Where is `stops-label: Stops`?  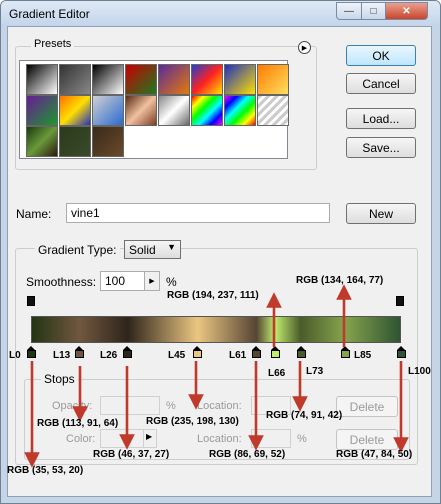 stops-label: Stops is located at coordinates (59, 379).